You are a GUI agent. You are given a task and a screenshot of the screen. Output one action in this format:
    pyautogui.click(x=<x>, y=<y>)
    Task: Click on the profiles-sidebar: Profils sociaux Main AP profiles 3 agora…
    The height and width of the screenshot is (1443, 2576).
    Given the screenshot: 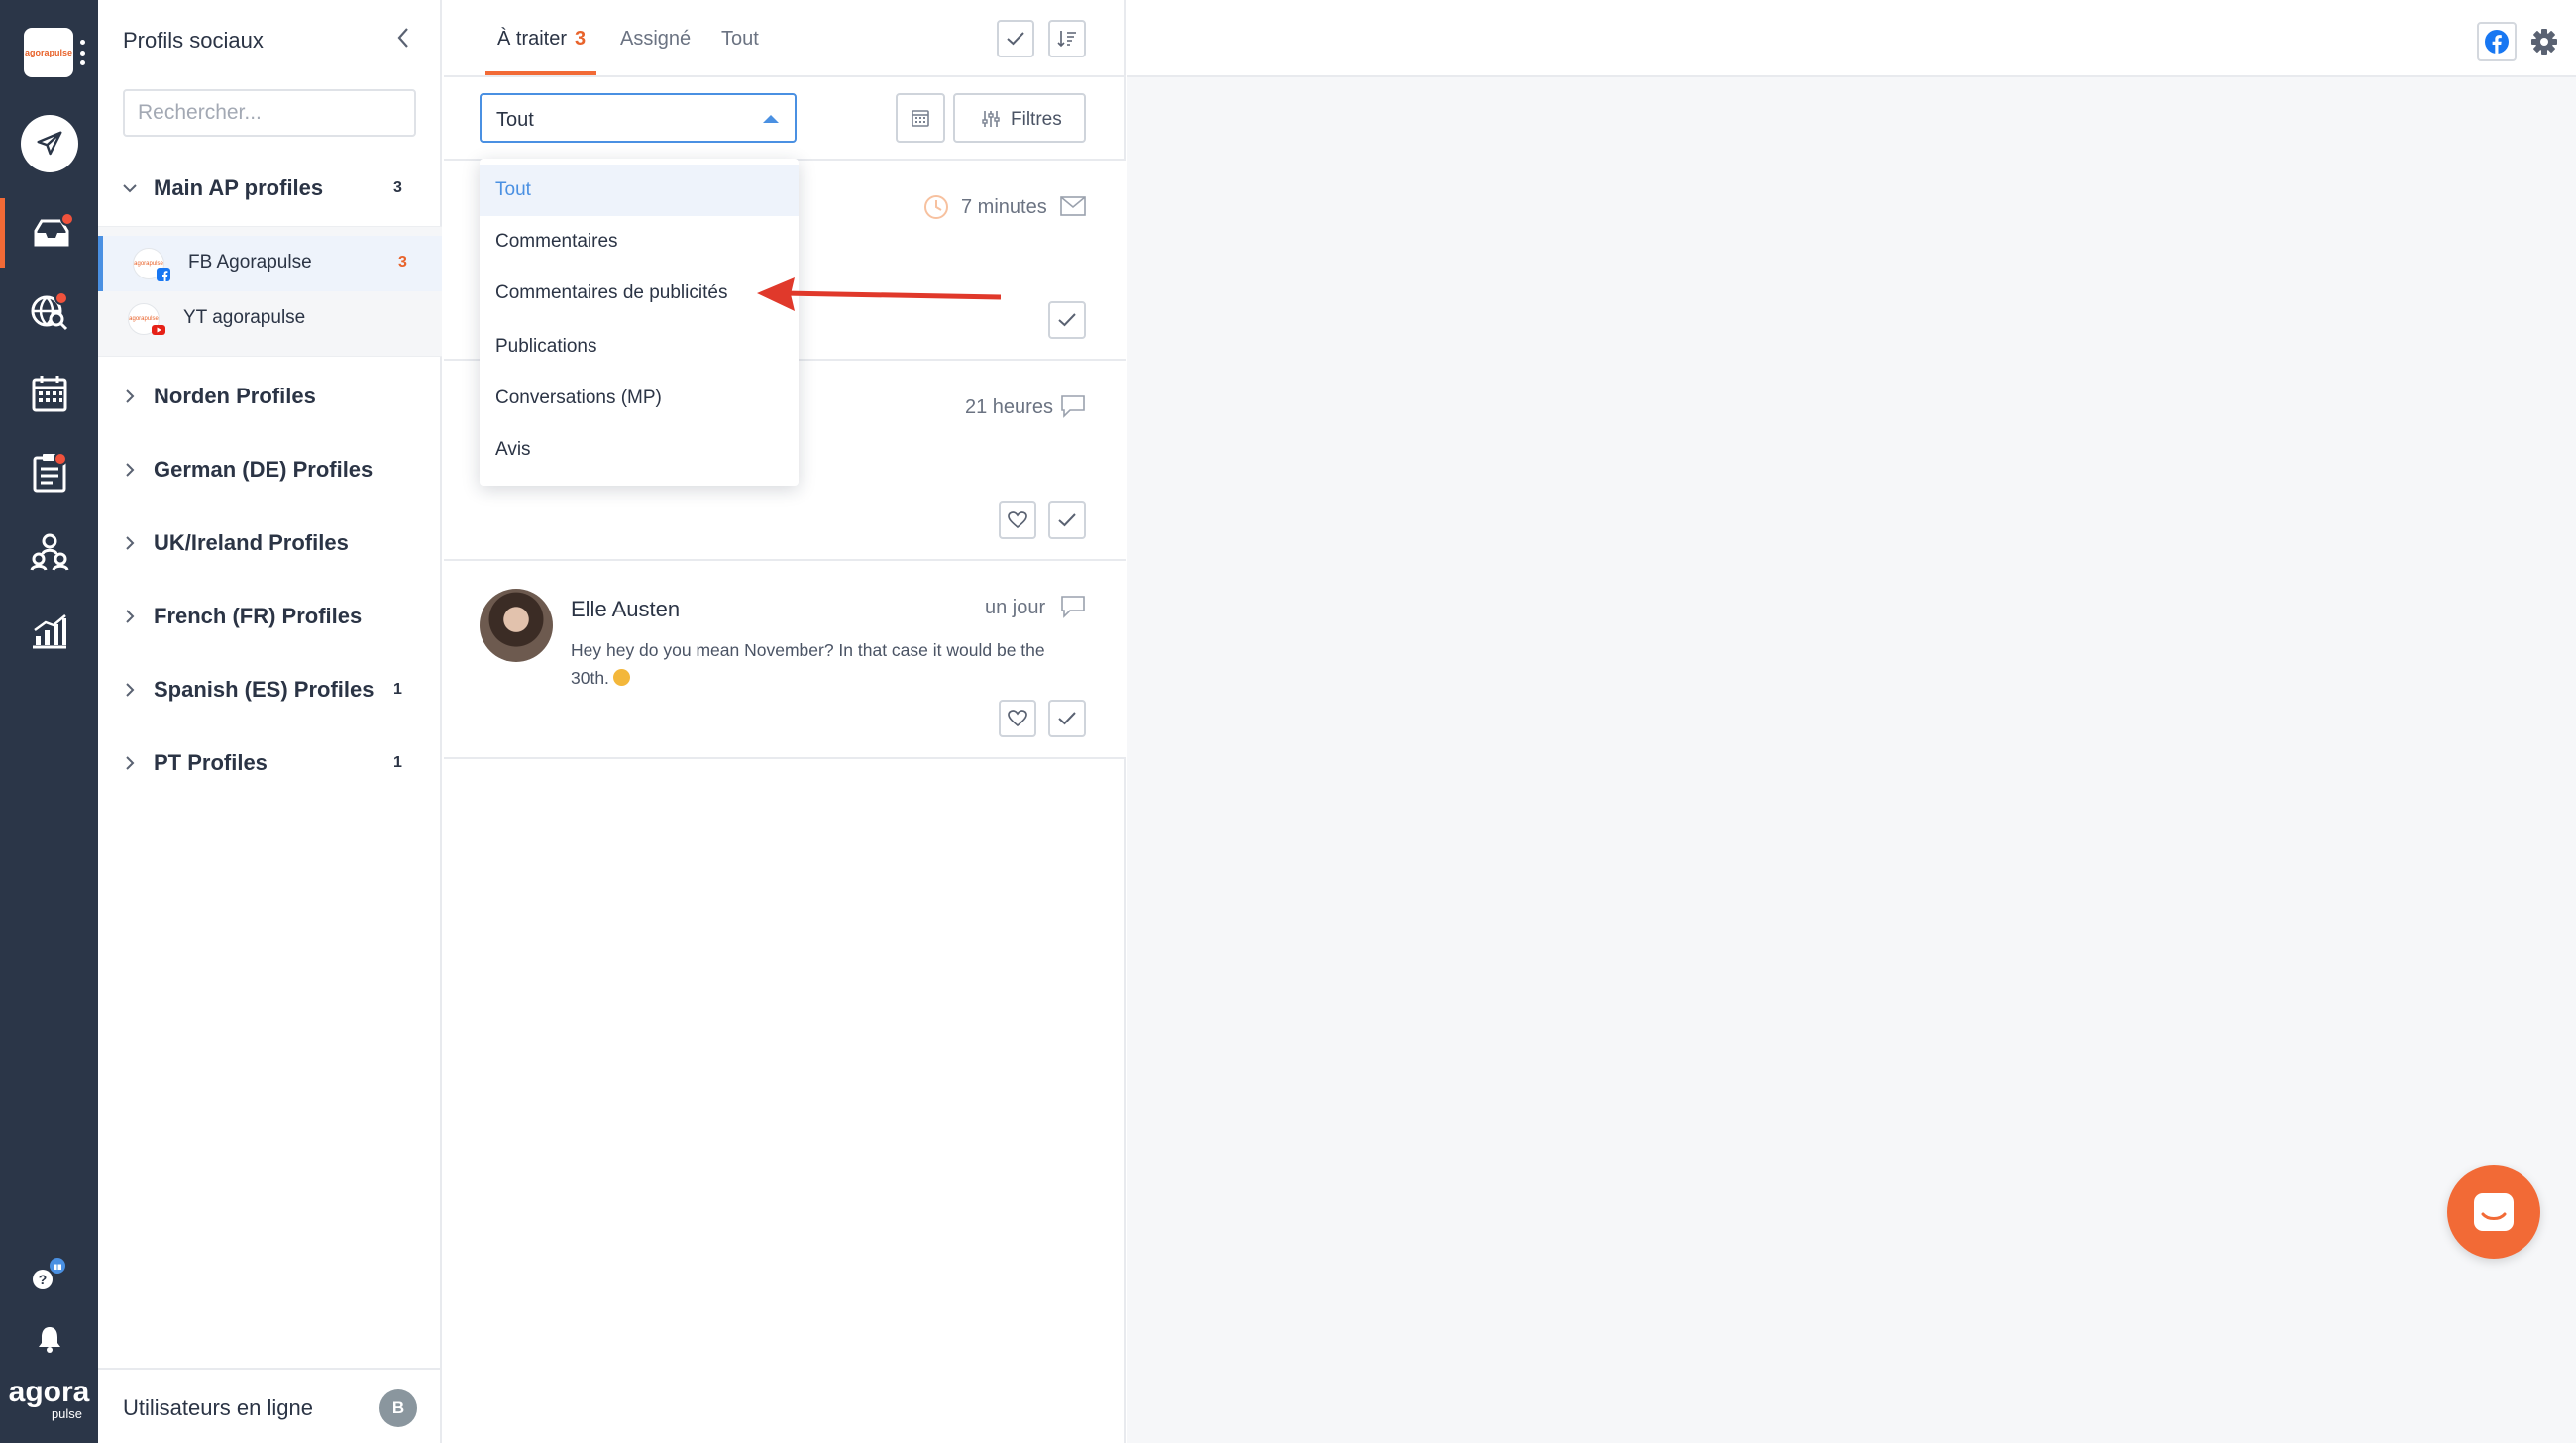 What is the action you would take?
    pyautogui.click(x=270, y=721)
    